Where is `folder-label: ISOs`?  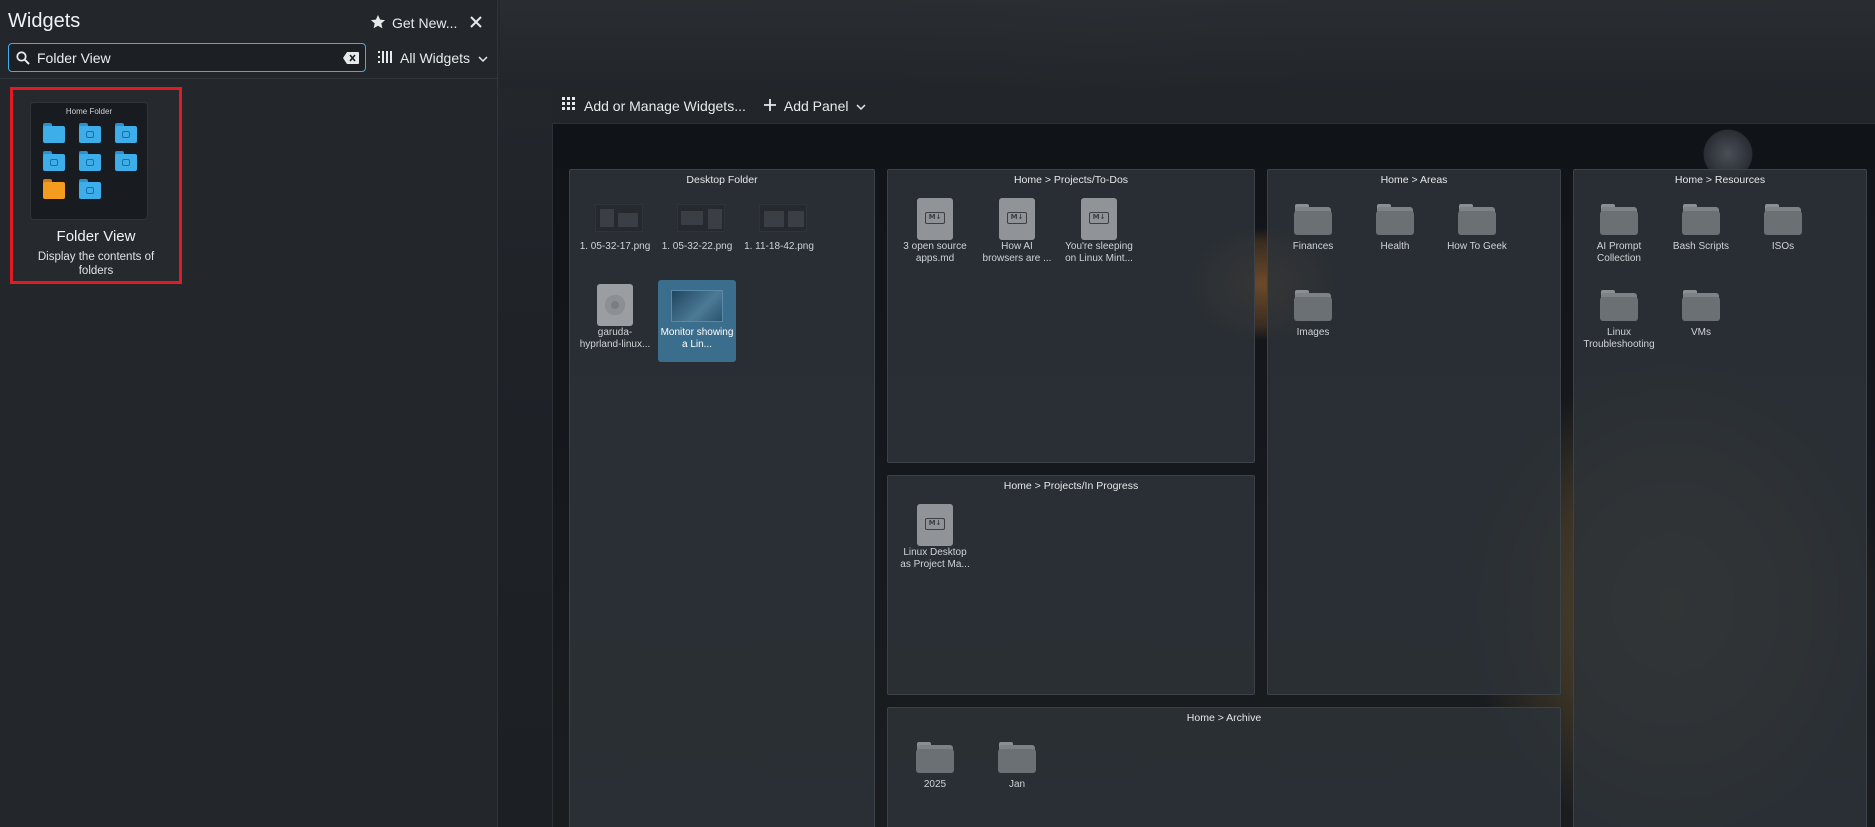
folder-label: ISOs is located at coordinates (1783, 246).